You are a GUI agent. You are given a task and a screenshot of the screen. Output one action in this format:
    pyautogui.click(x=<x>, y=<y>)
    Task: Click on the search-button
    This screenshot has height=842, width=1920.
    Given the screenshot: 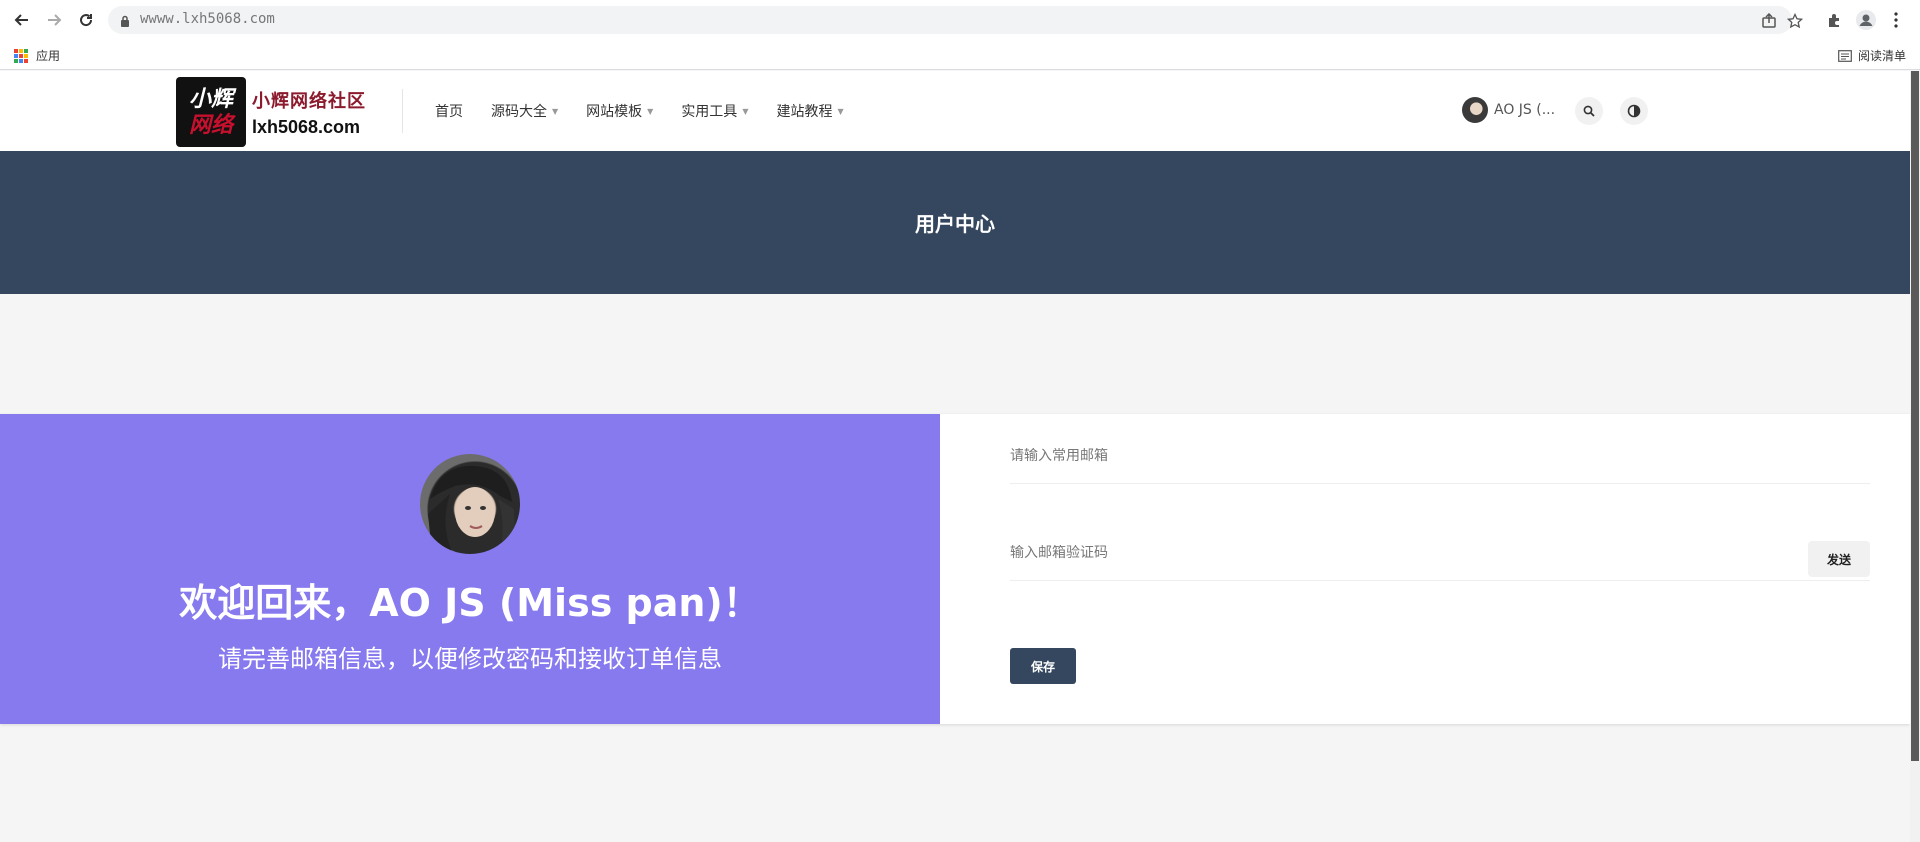 What is the action you would take?
    pyautogui.click(x=1589, y=111)
    